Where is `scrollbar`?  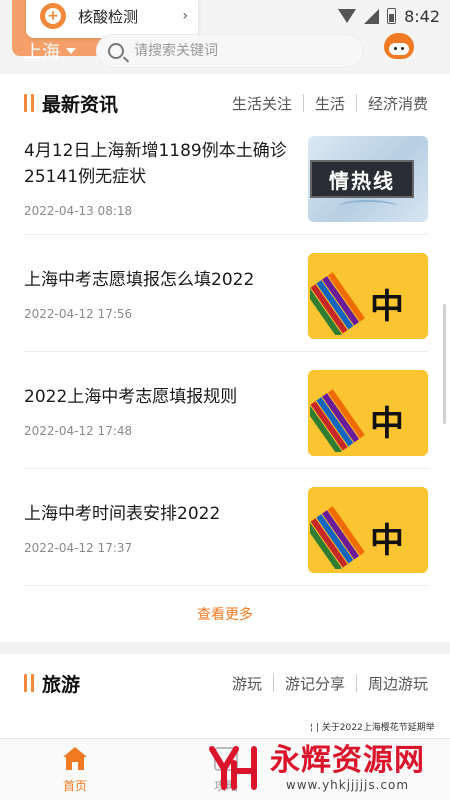 scrollbar is located at coordinates (444, 364).